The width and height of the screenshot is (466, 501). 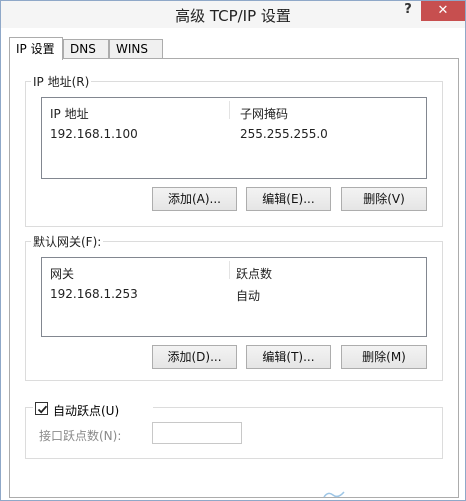 What do you see at coordinates (136, 49) in the screenshot?
I see `tab-wins: WINS` at bounding box center [136, 49].